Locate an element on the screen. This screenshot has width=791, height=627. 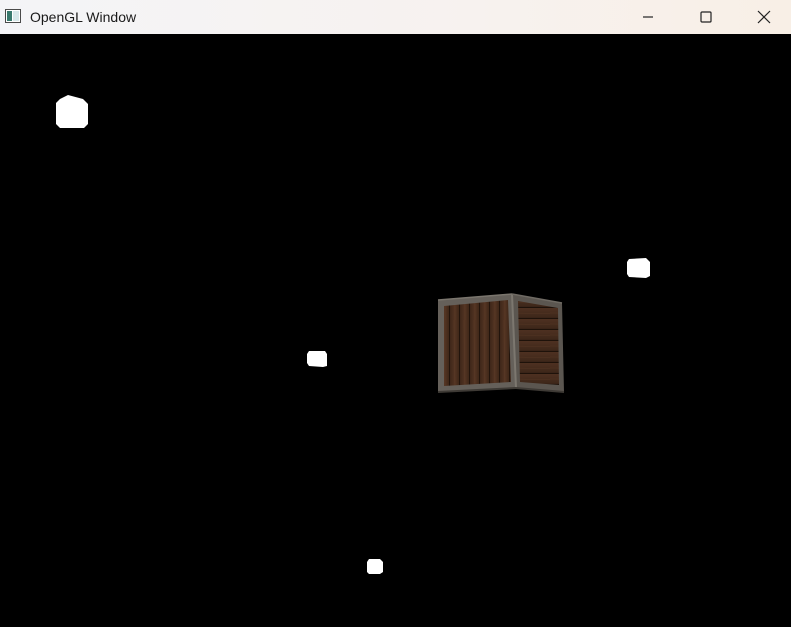
close-icon is located at coordinates (764, 17).